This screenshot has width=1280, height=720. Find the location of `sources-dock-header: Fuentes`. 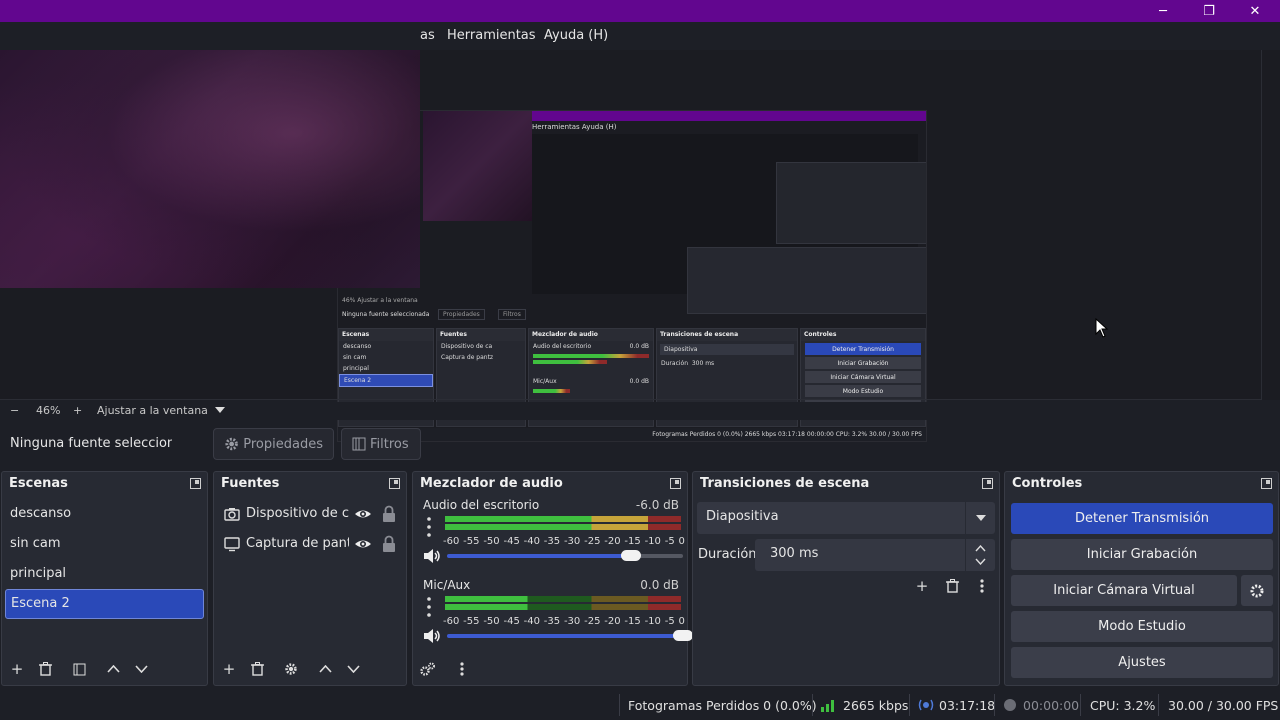

sources-dock-header: Fuentes is located at coordinates (310, 484).